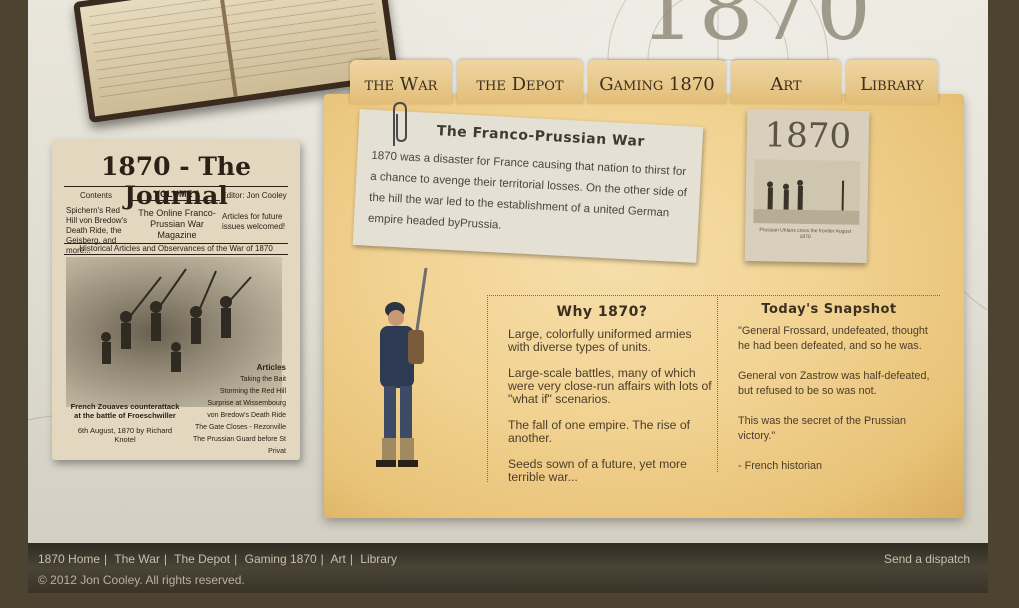 Image resolution: width=1019 pixels, height=608 pixels. What do you see at coordinates (378, 559) in the screenshot?
I see `footer-link-library: Library` at bounding box center [378, 559].